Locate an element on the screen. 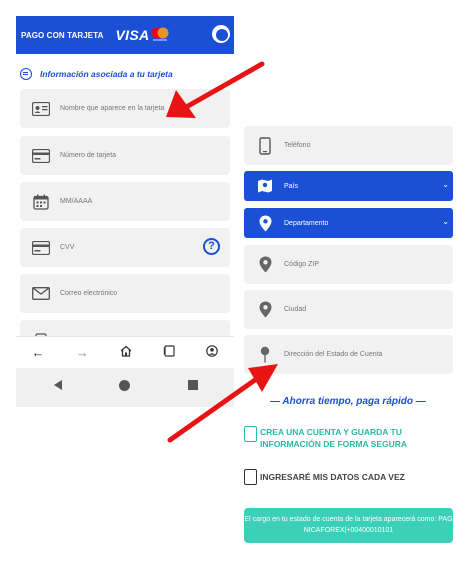 Image resolution: width=473 pixels, height=567 pixels. visa-logo: VISA is located at coordinates (132, 35).